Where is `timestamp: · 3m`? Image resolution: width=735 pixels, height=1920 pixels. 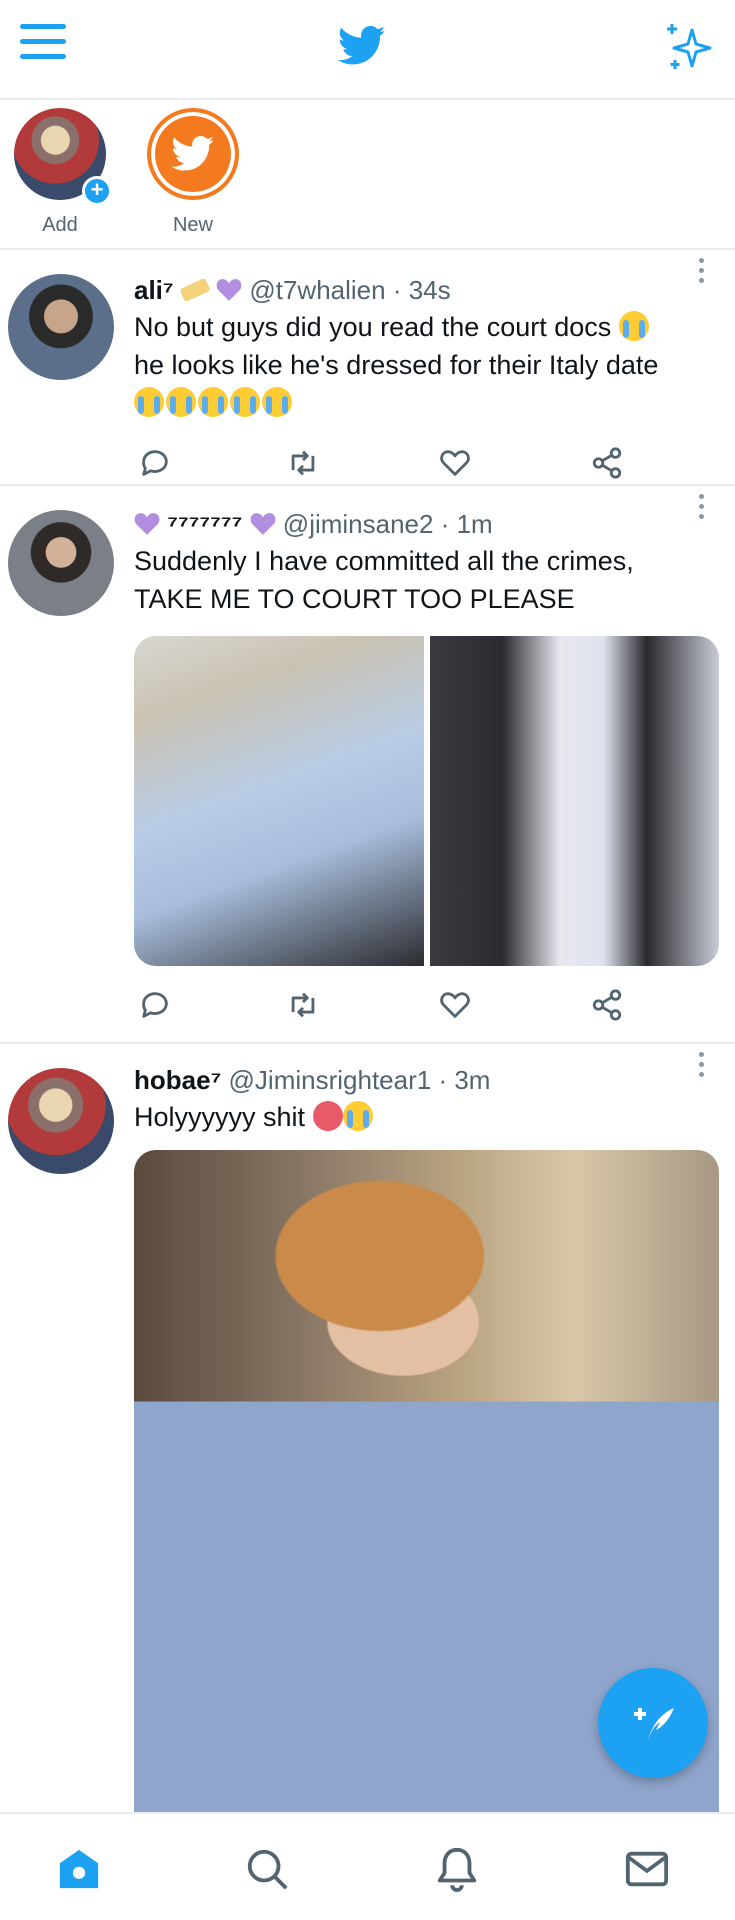
timestamp: · 3m is located at coordinates (464, 1080).